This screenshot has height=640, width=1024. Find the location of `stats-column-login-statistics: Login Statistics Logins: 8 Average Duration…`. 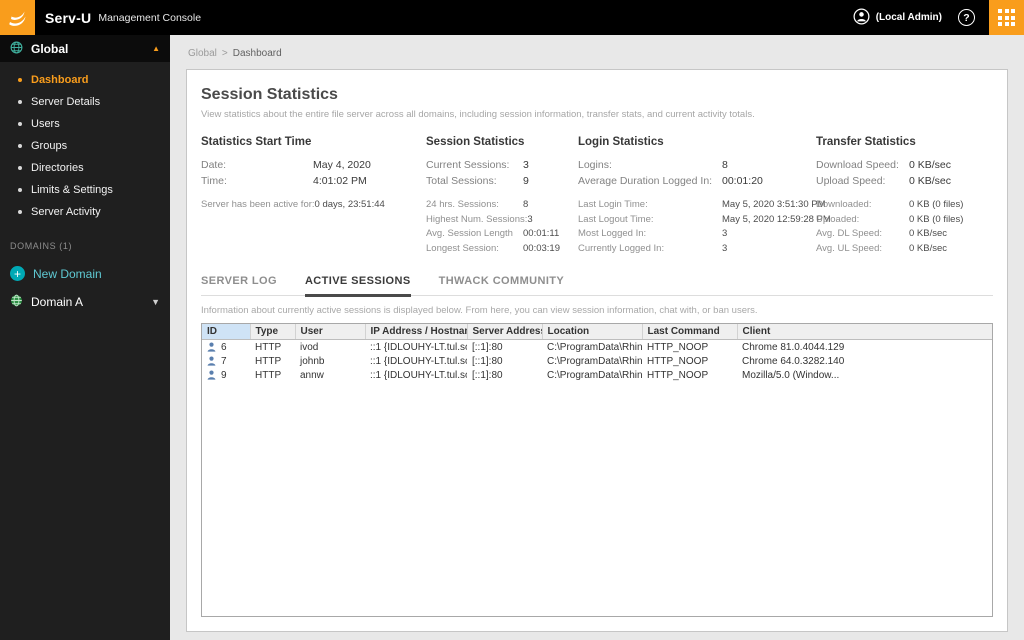

stats-column-login-statistics: Login Statistics Logins: 8 Average Duration… is located at coordinates (704, 196).